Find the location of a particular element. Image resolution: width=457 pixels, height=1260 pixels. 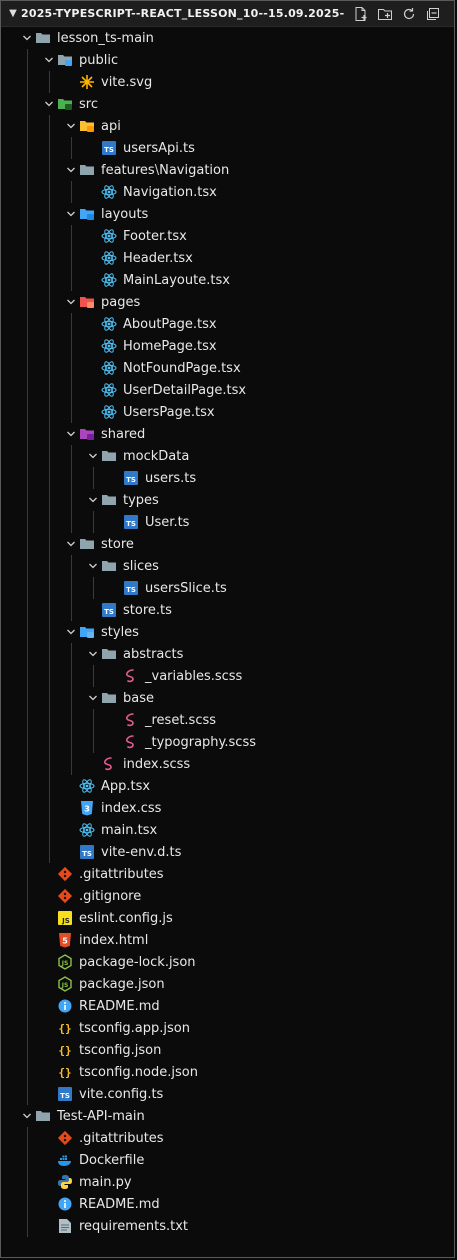

tree-file: _variables.scss is located at coordinates (227, 676).